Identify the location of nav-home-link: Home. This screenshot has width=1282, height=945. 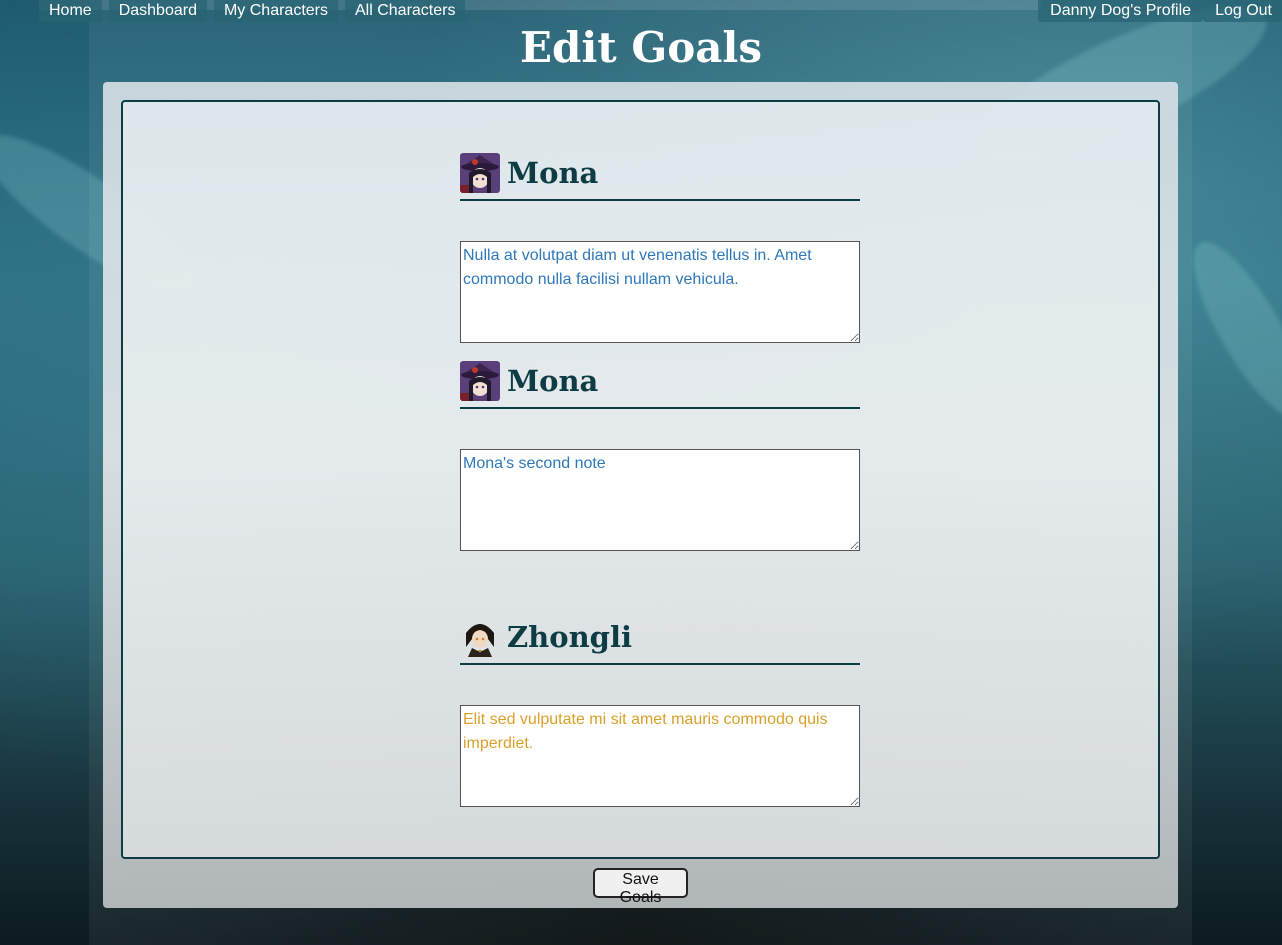
(70, 11).